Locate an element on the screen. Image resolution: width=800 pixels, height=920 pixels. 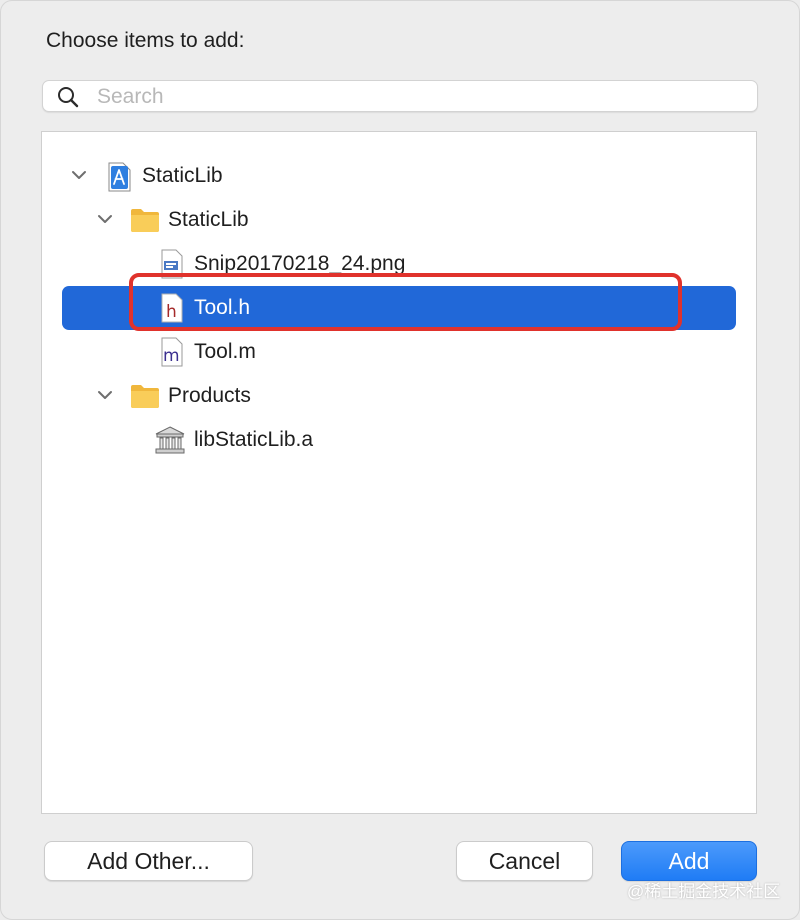
image-file-icon is located at coordinates (172, 264).